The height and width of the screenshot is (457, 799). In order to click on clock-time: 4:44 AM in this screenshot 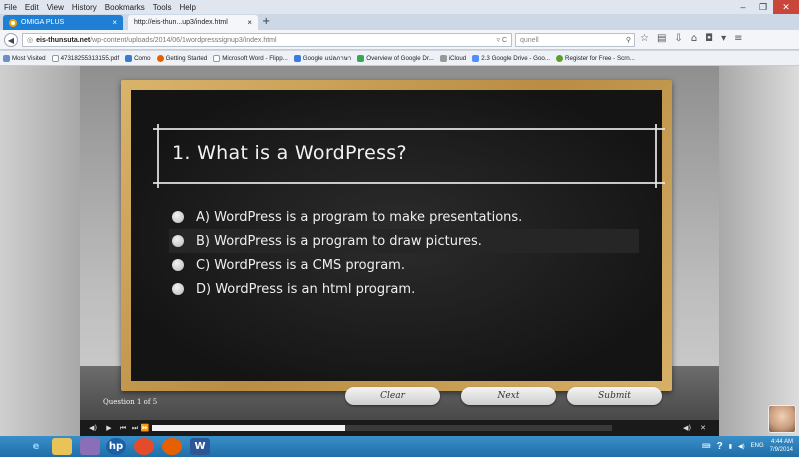, I will do `click(781, 442)`.